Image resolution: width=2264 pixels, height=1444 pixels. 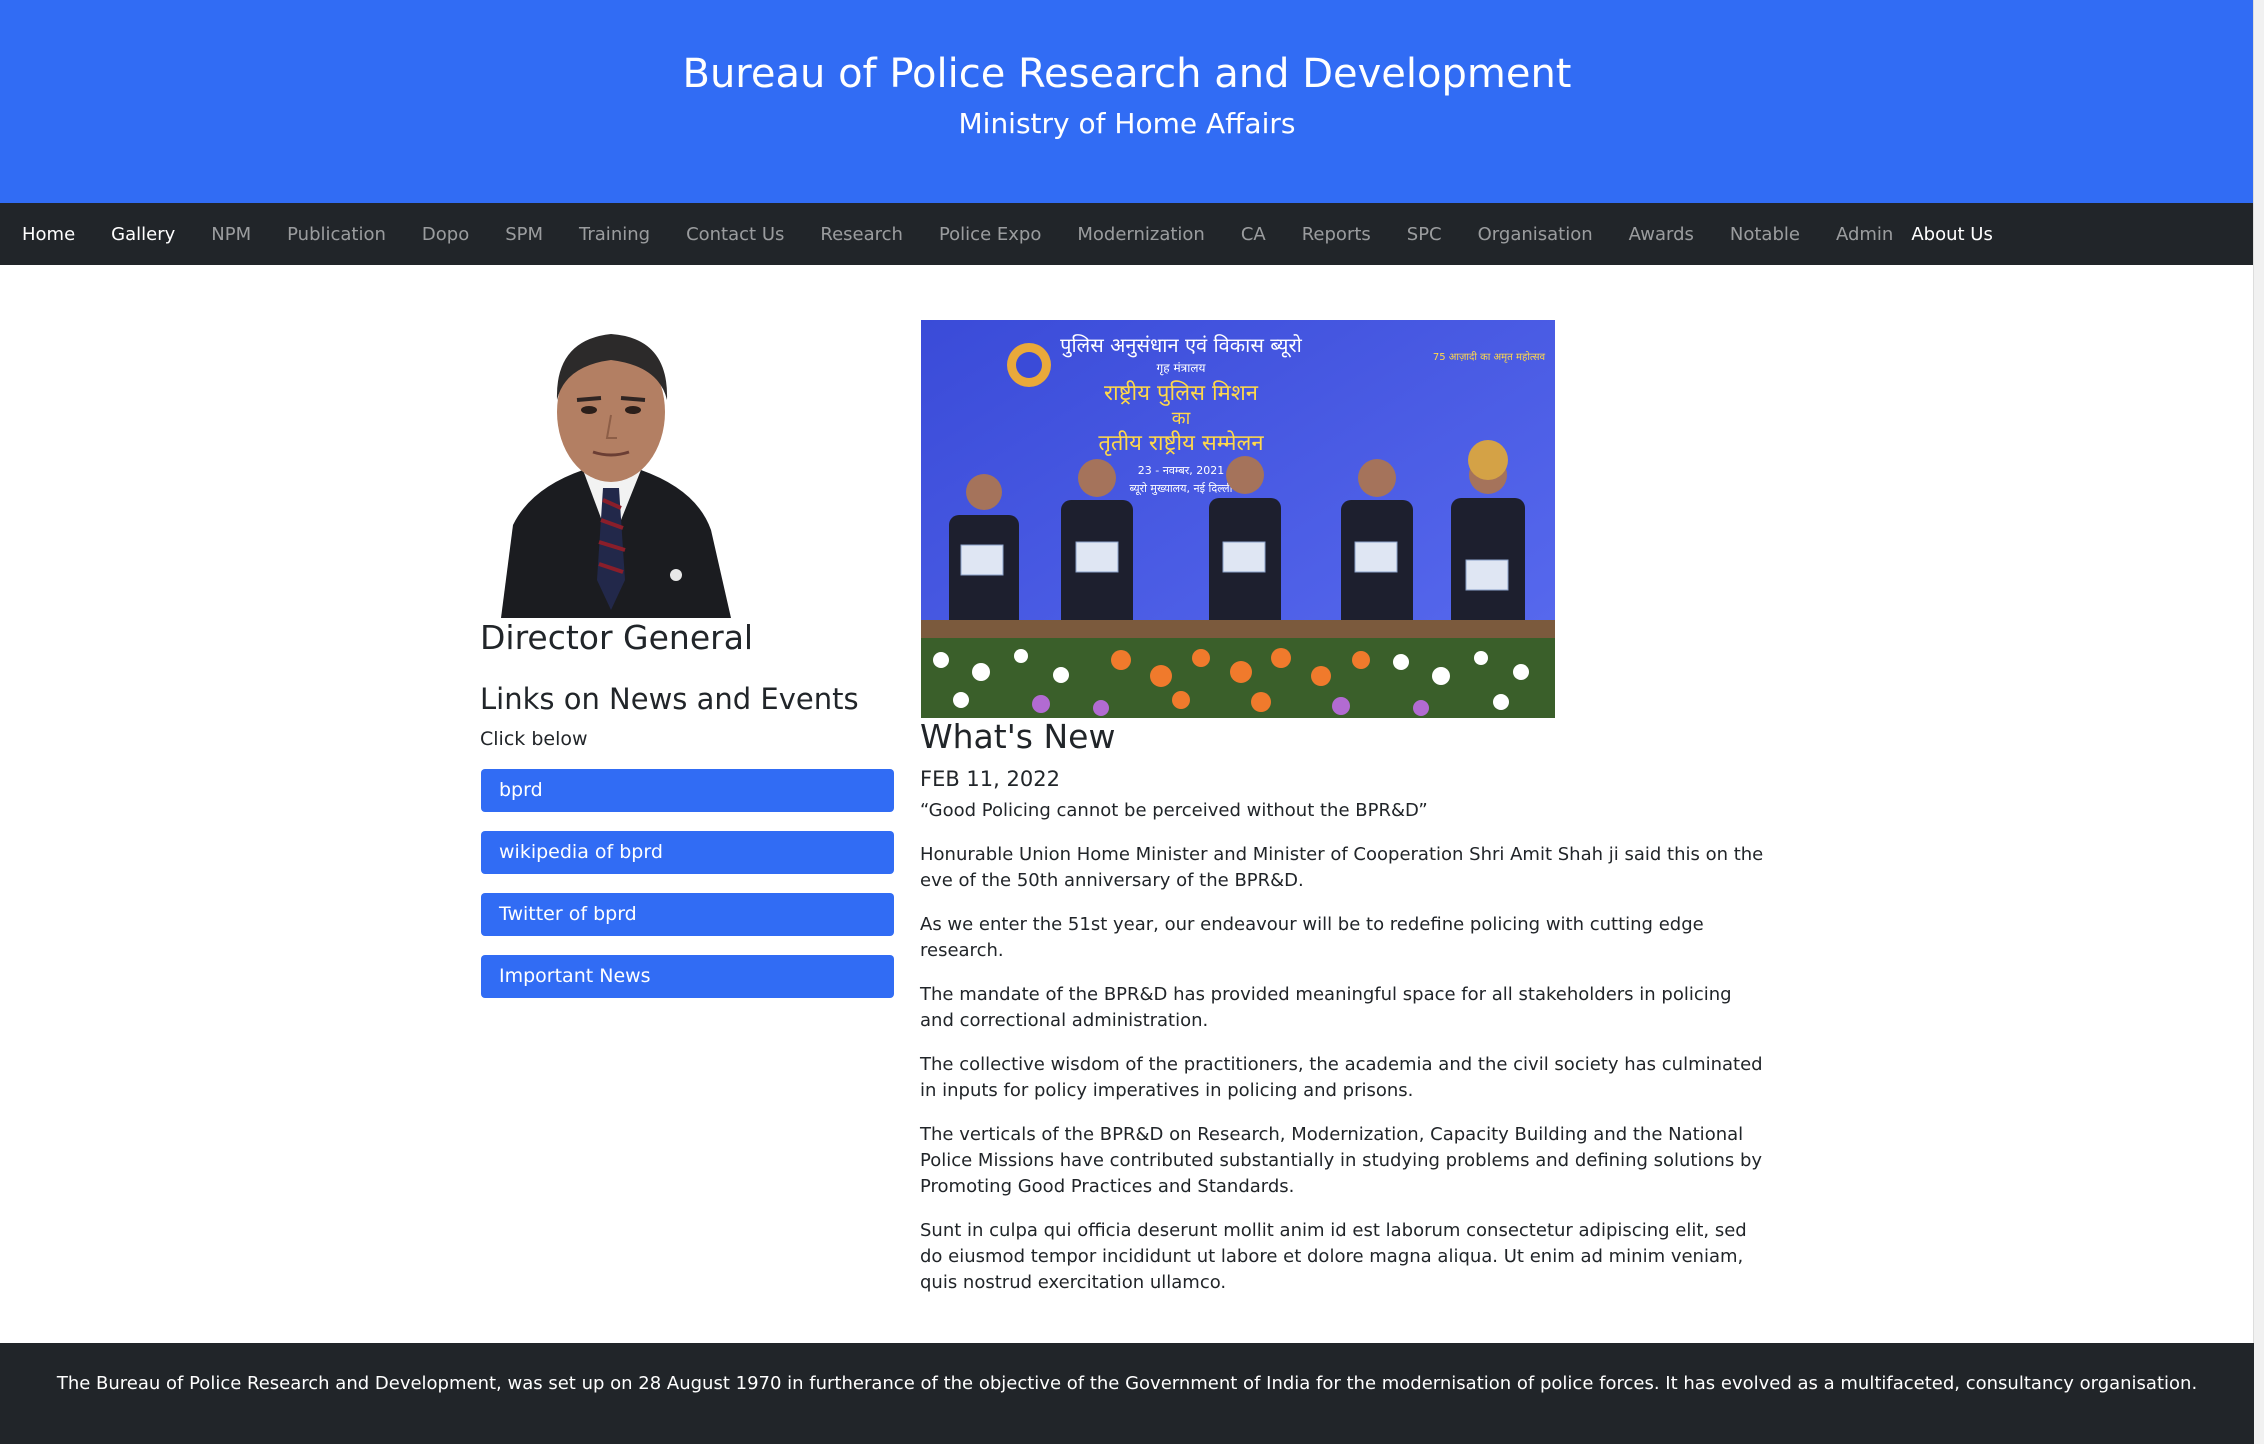 I want to click on azadi-logo: 75 आज़ादी का अमृत महोत्सव, so click(x=1489, y=357).